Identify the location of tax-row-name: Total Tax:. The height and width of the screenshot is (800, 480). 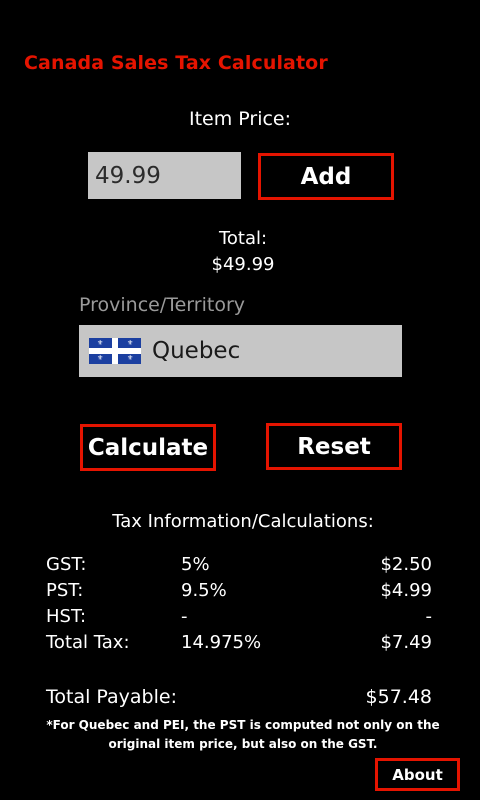
(88, 642).